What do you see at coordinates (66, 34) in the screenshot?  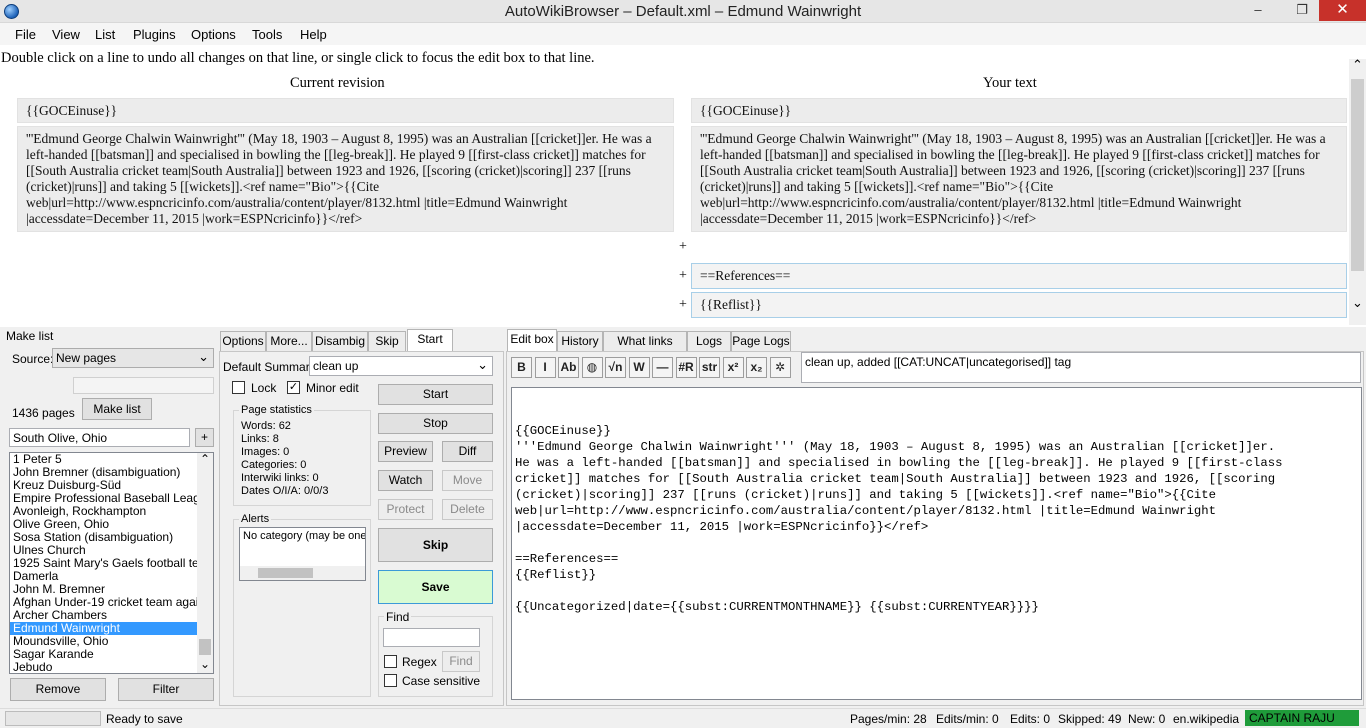 I see `menu-view: View` at bounding box center [66, 34].